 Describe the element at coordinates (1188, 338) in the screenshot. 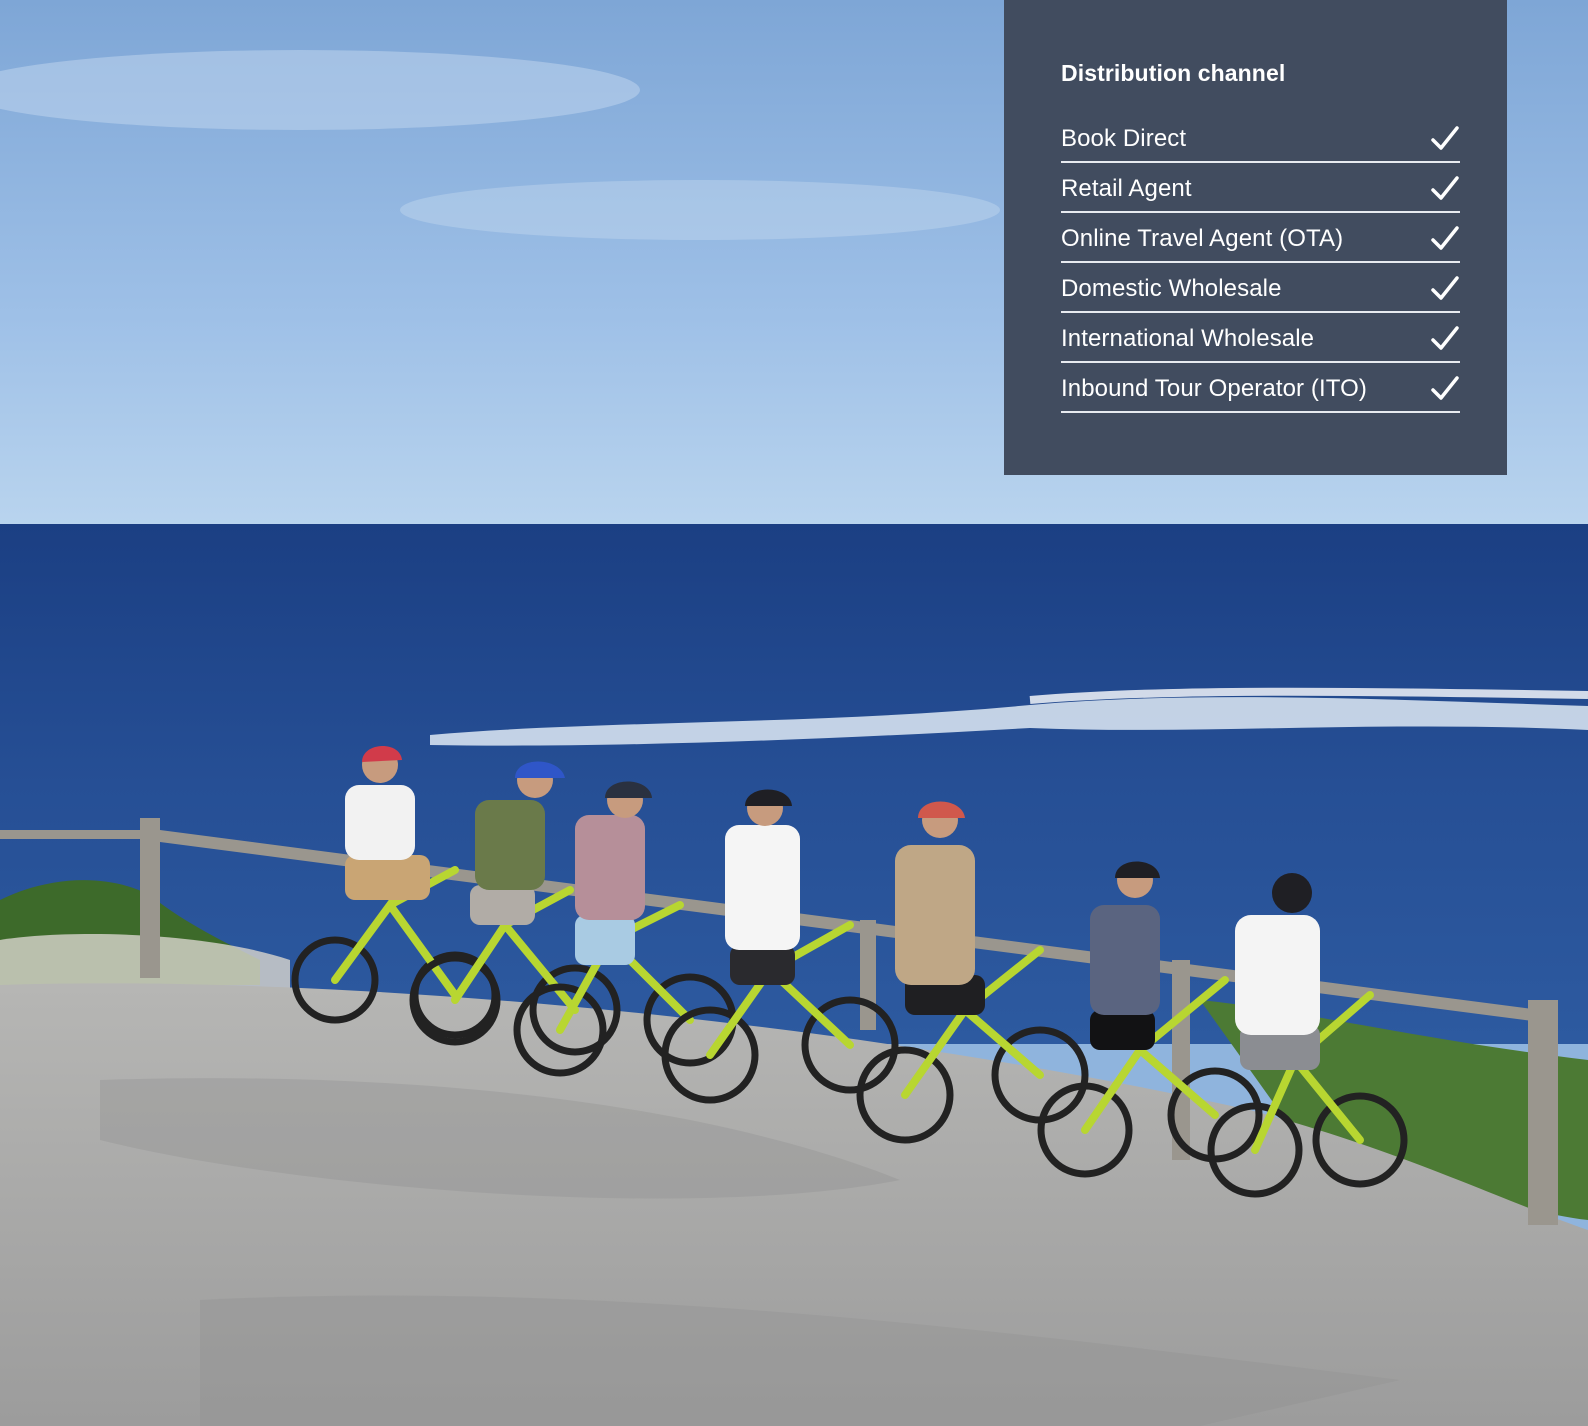

I see `channel-label: International Wholesale` at that location.